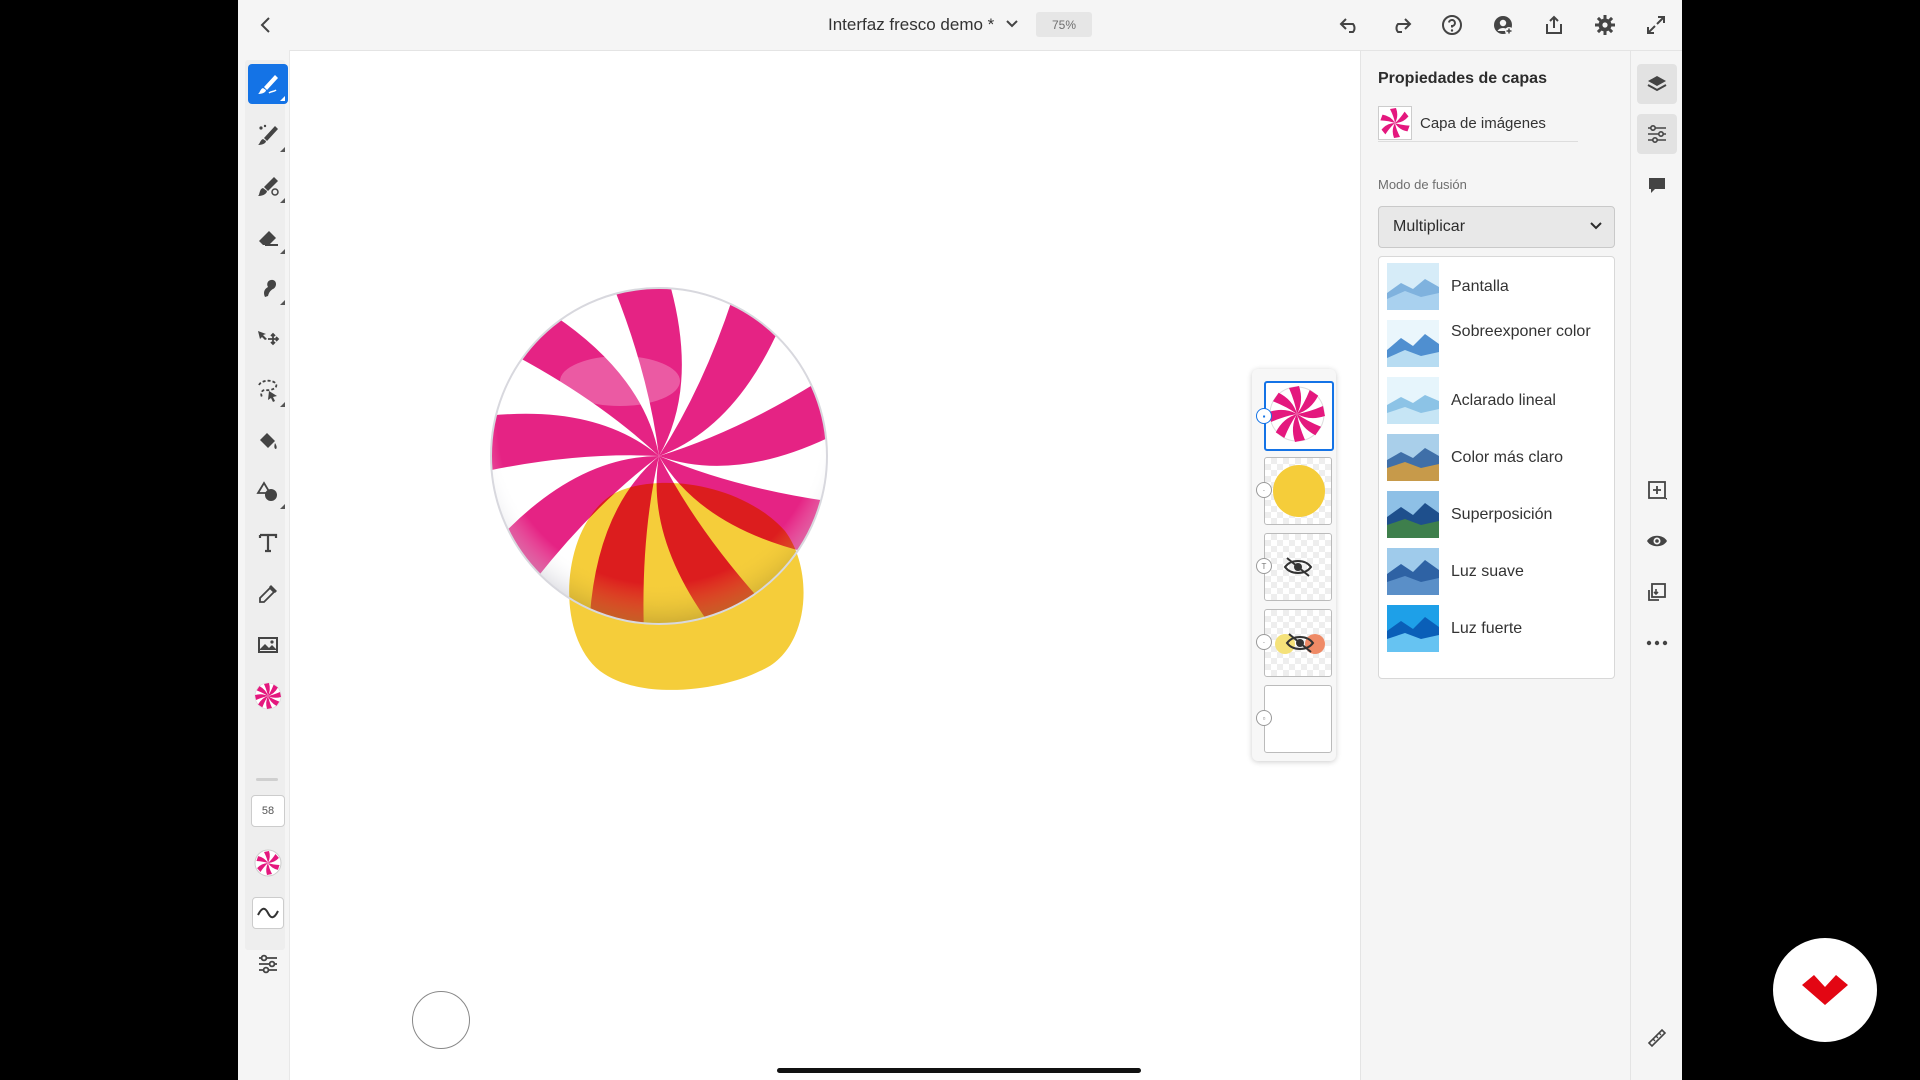  I want to click on pixel-layer-type-icon: ·, so click(1264, 490).